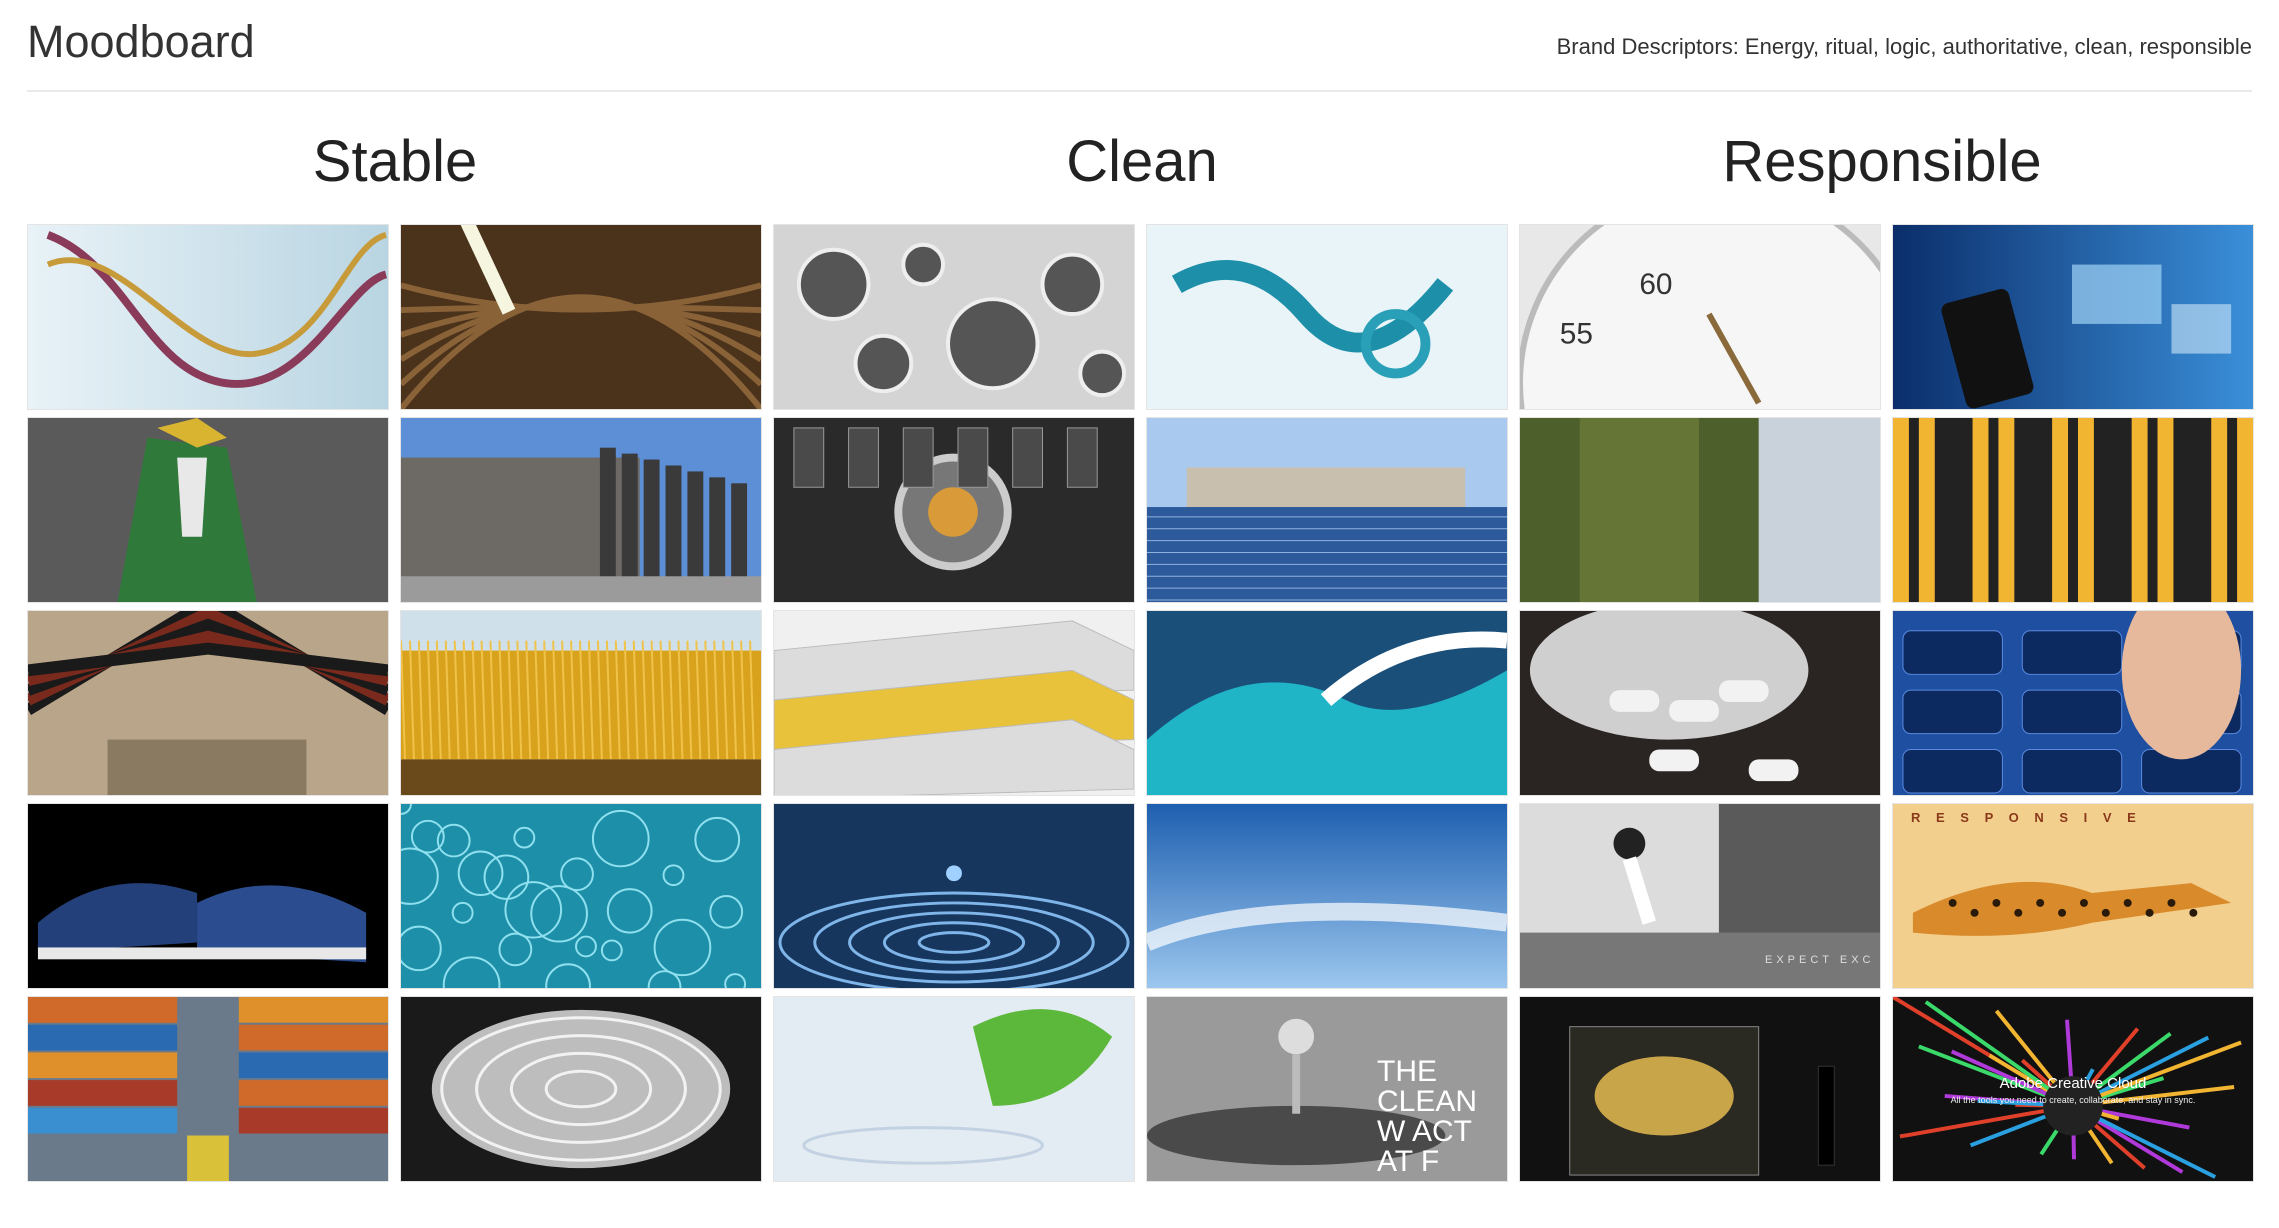  Describe the element at coordinates (395, 161) in the screenshot. I see `column-title-stable: Stable` at that location.